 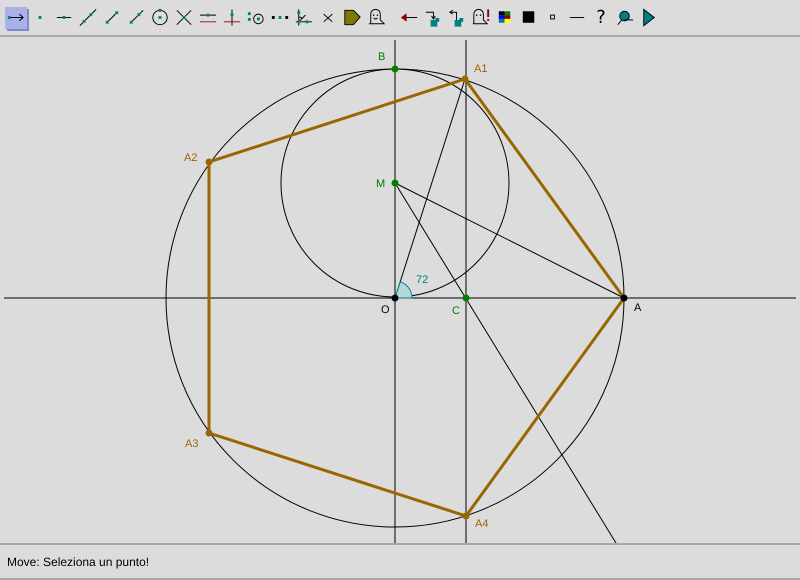 What do you see at coordinates (256, 18) in the screenshot?
I see `circle-point-icon` at bounding box center [256, 18].